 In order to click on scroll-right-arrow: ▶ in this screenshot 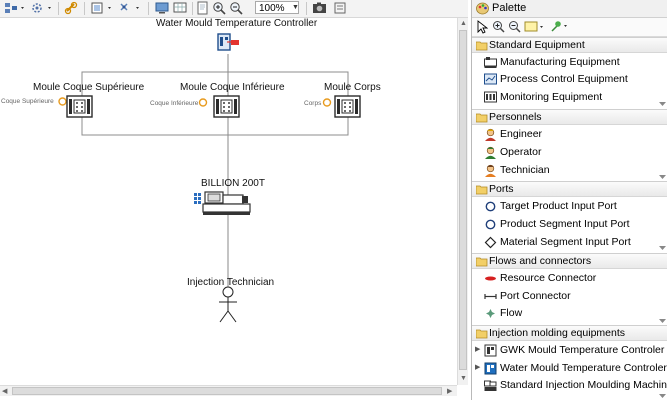, I will do `click(449, 391)`.